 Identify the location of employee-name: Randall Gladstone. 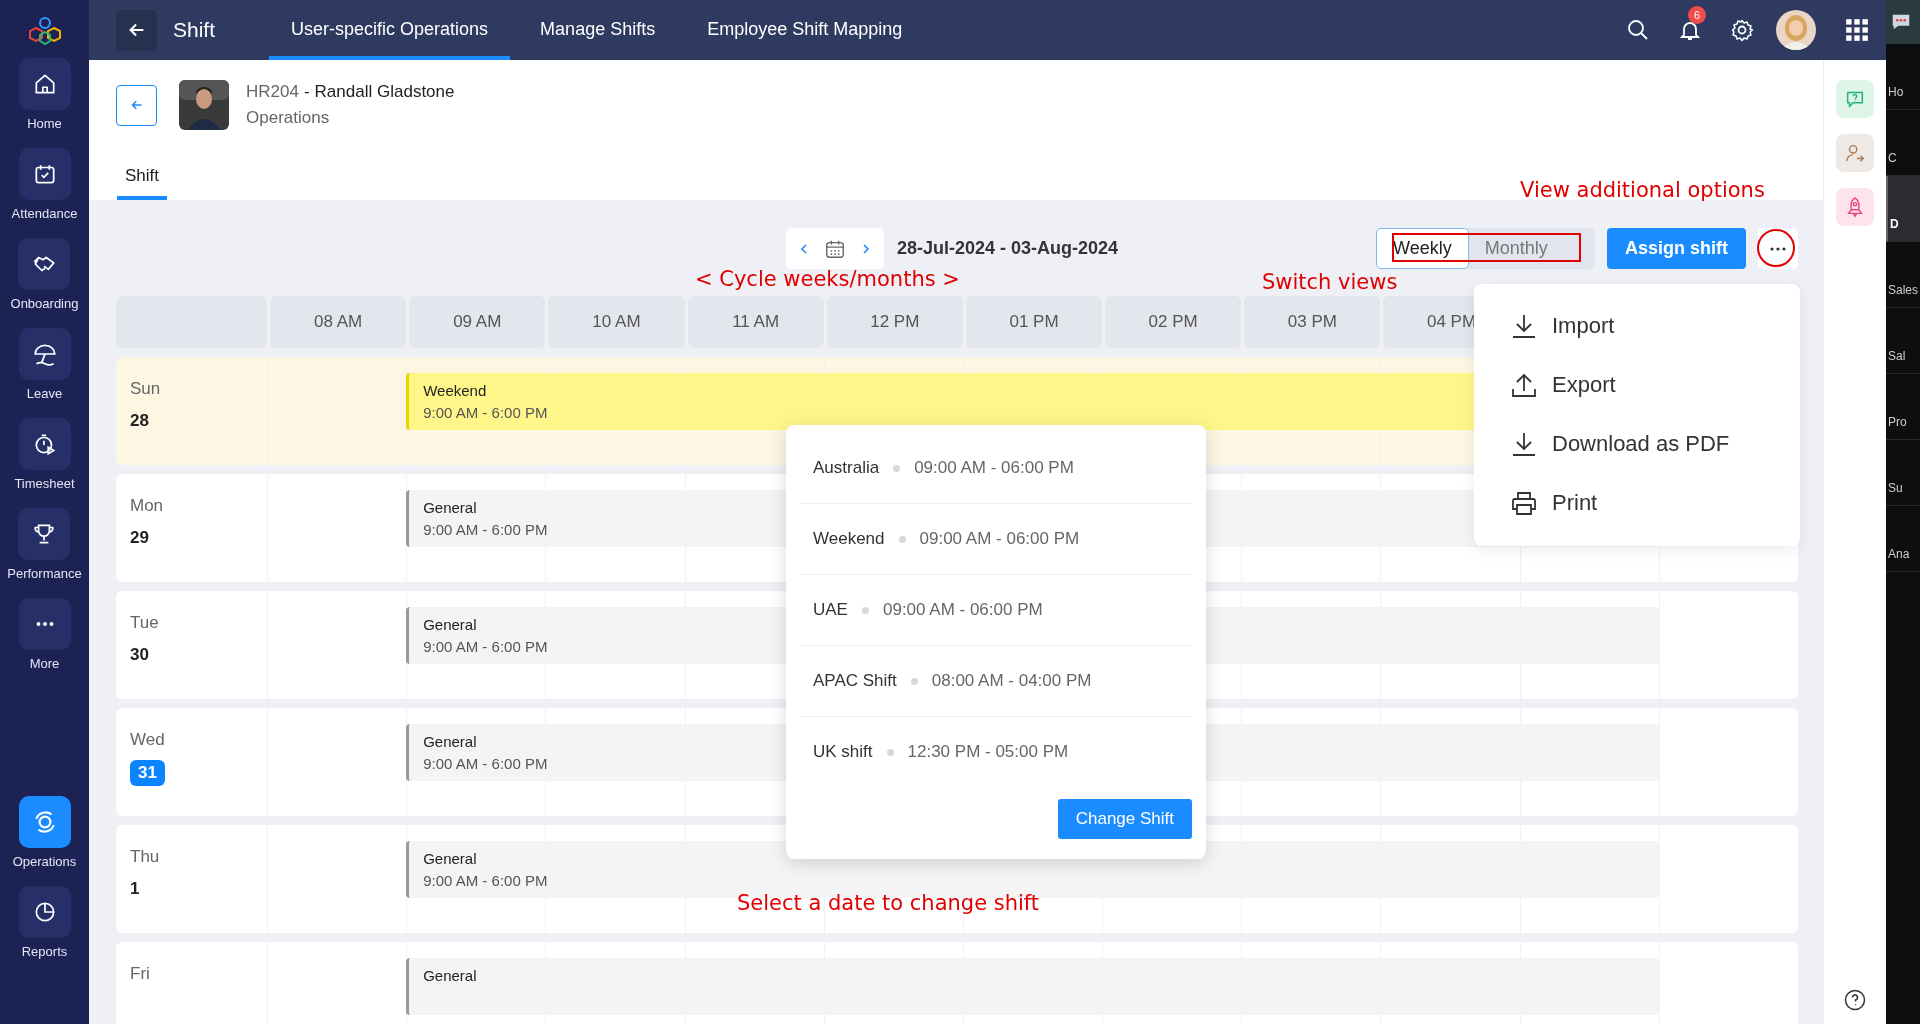
(384, 92).